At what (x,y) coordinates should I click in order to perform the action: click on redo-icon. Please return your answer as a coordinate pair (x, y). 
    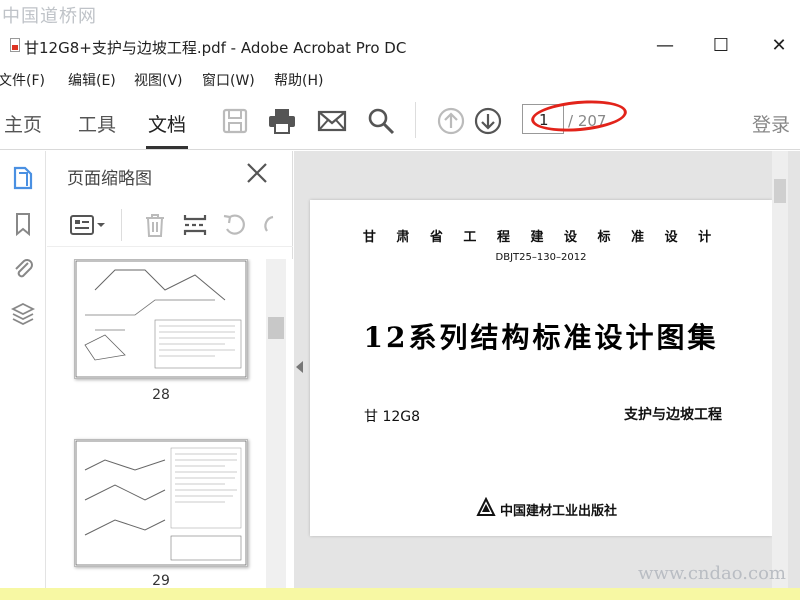
    Looking at the image, I should click on (268, 225).